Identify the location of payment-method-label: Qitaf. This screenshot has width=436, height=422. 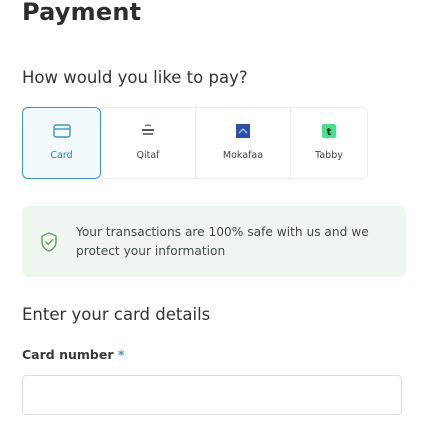
(148, 155).